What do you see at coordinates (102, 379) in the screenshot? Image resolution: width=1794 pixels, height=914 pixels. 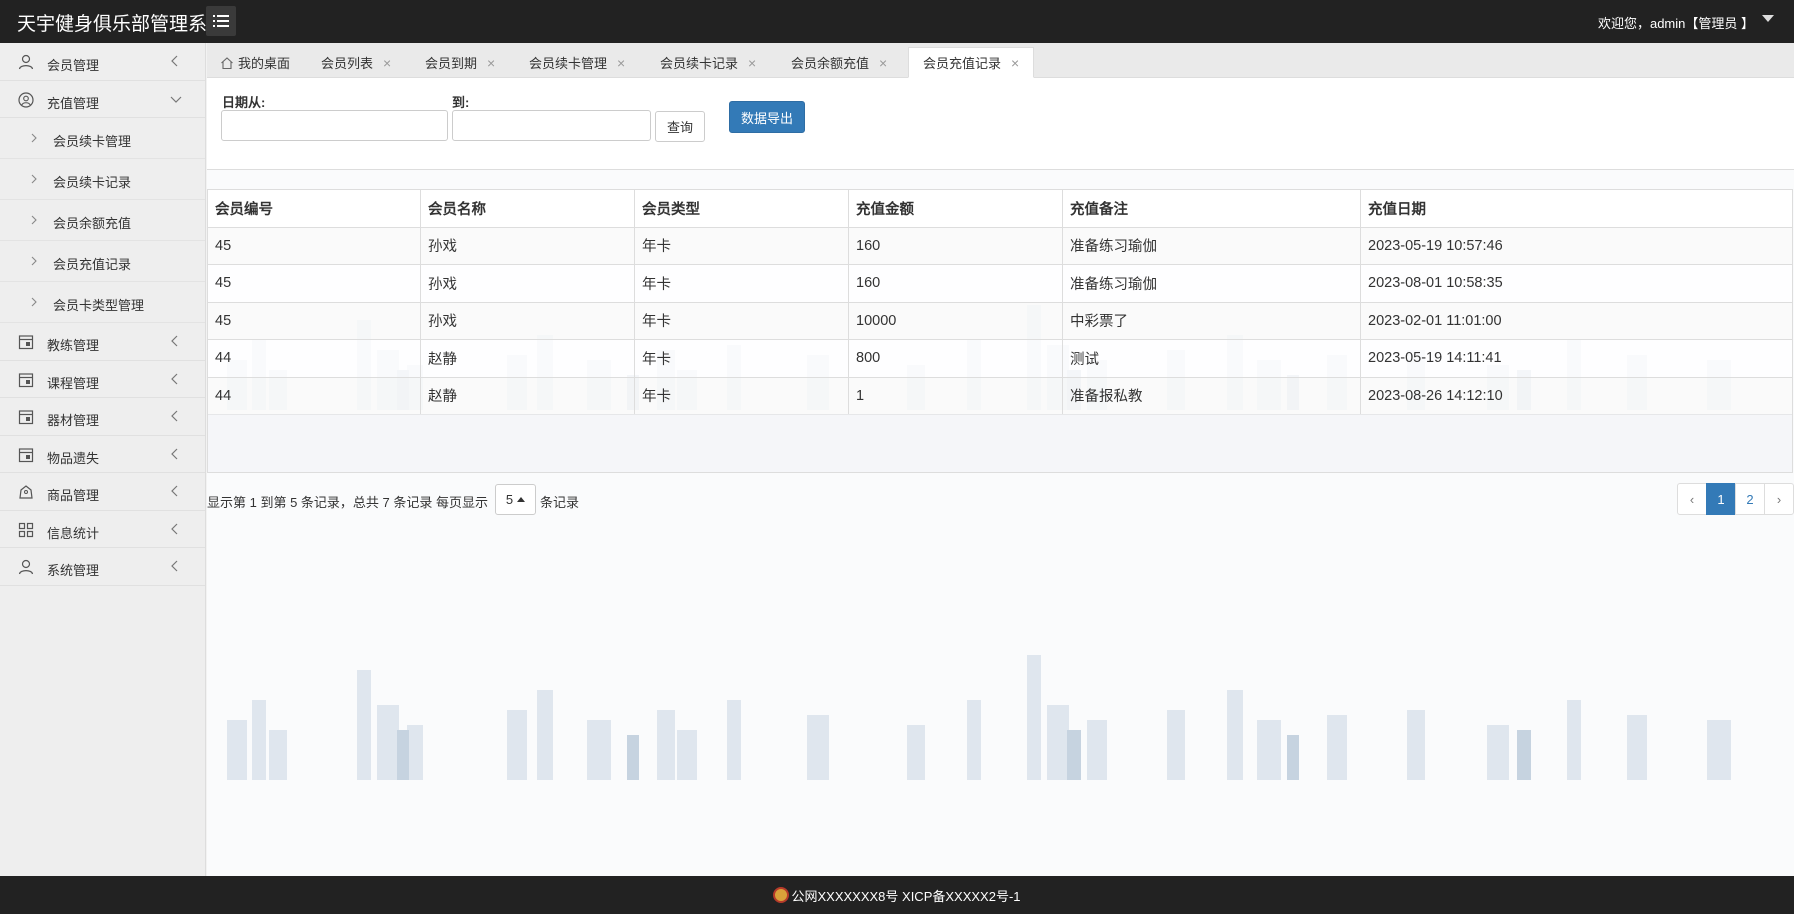 I see `sidebar-item-course: 课程管理` at bounding box center [102, 379].